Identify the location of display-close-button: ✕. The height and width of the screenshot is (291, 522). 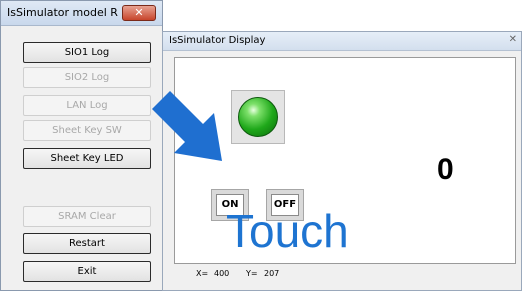
(513, 39).